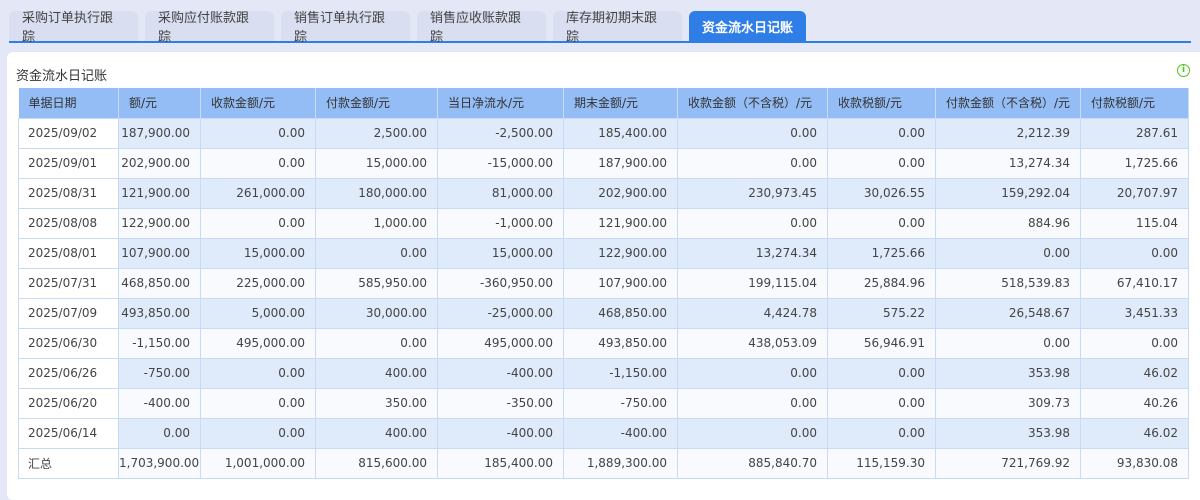  I want to click on table-cell: 1,725.66, so click(881, 253).